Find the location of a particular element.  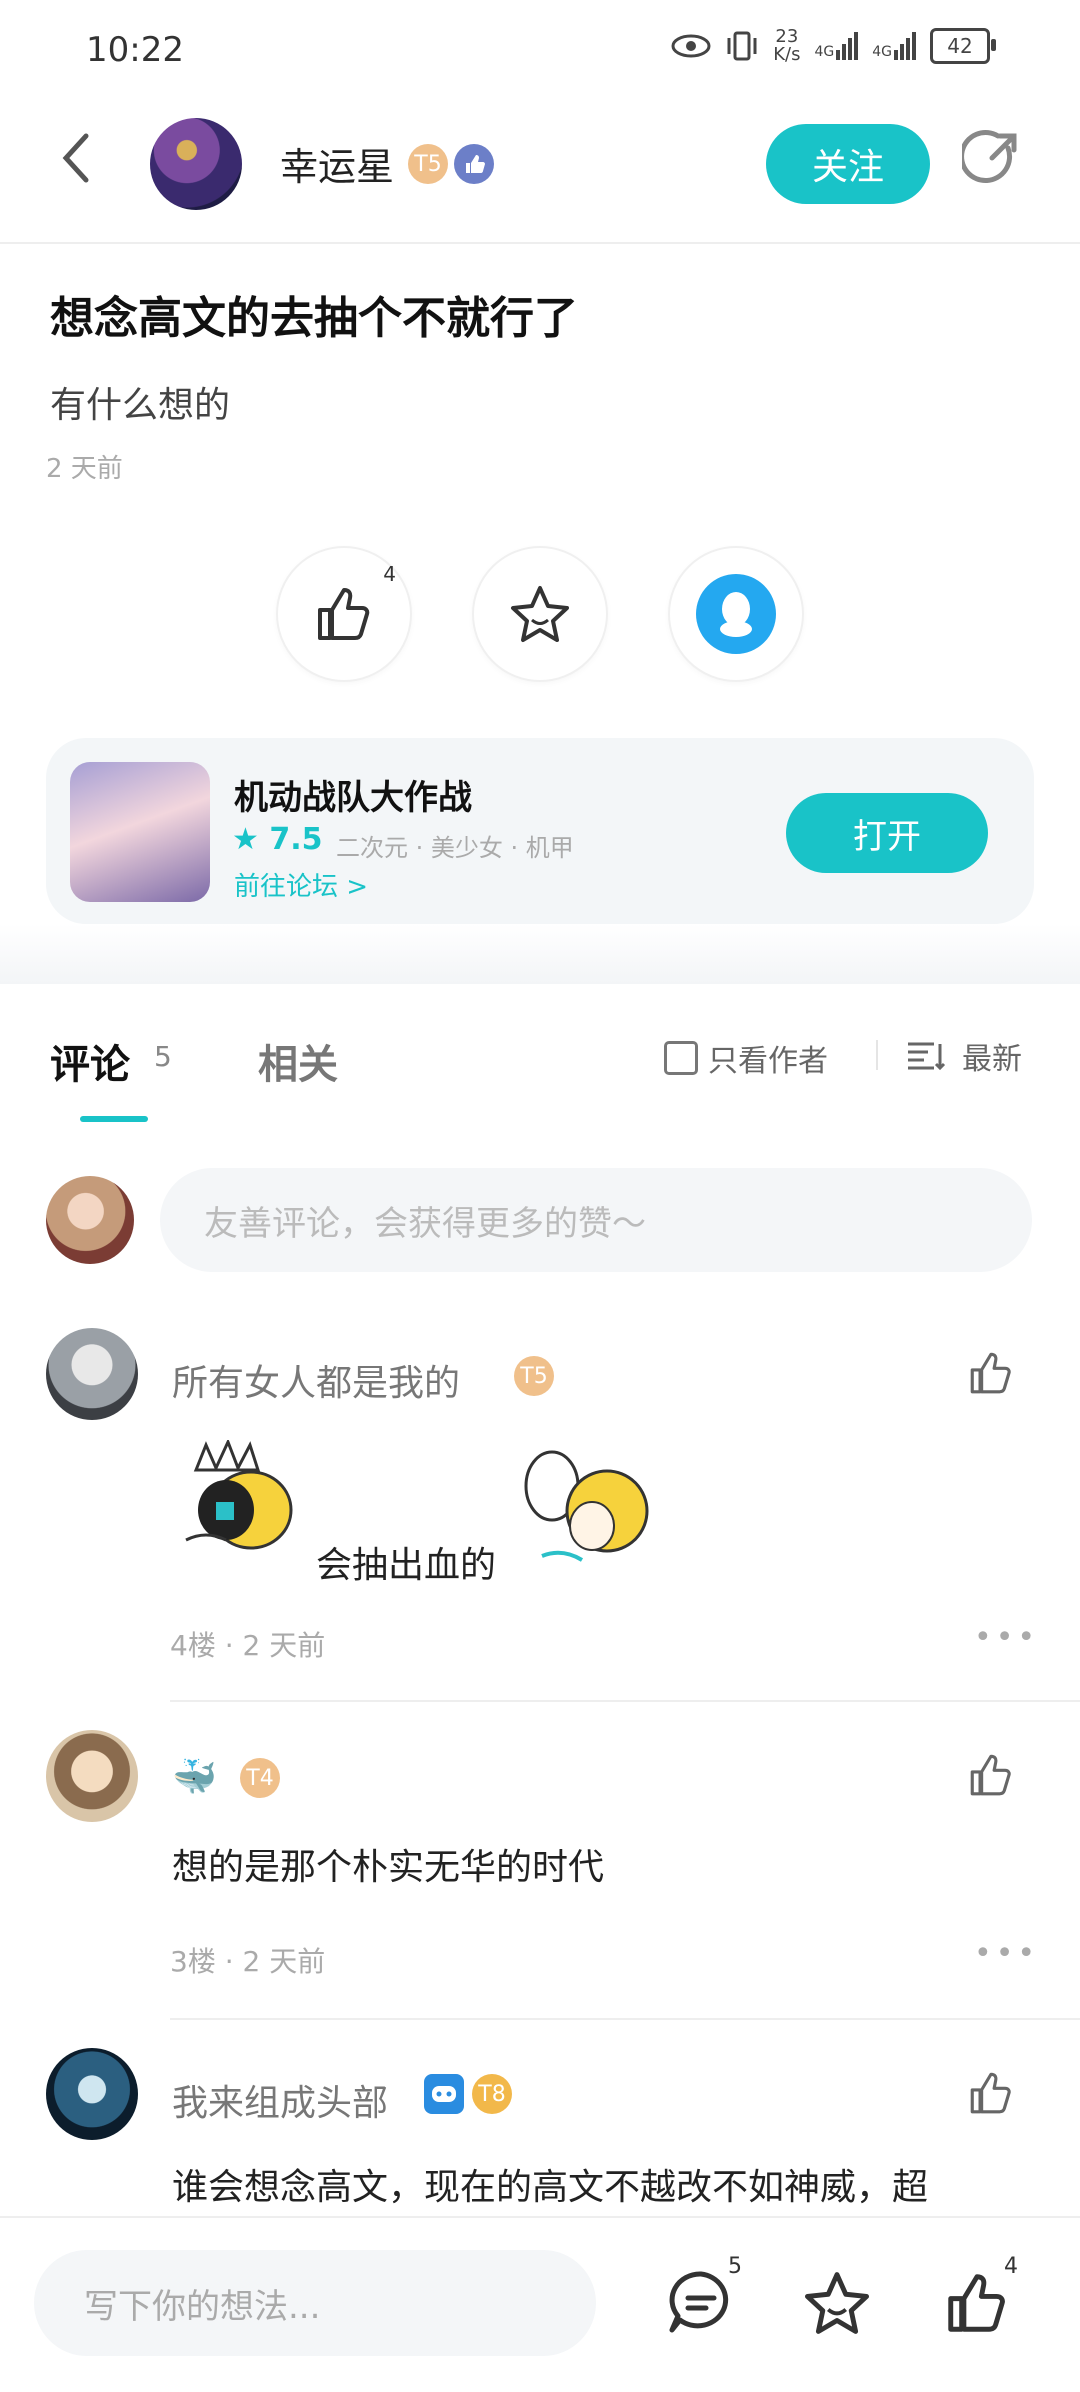

back-button is located at coordinates (76, 163).